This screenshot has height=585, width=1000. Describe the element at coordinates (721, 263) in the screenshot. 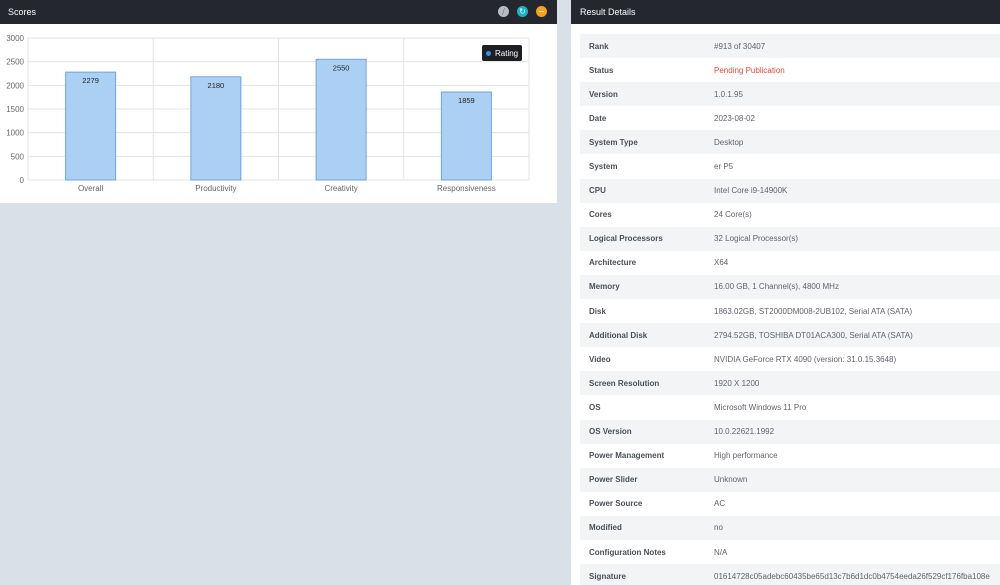

I see `details-row-value: X64` at that location.